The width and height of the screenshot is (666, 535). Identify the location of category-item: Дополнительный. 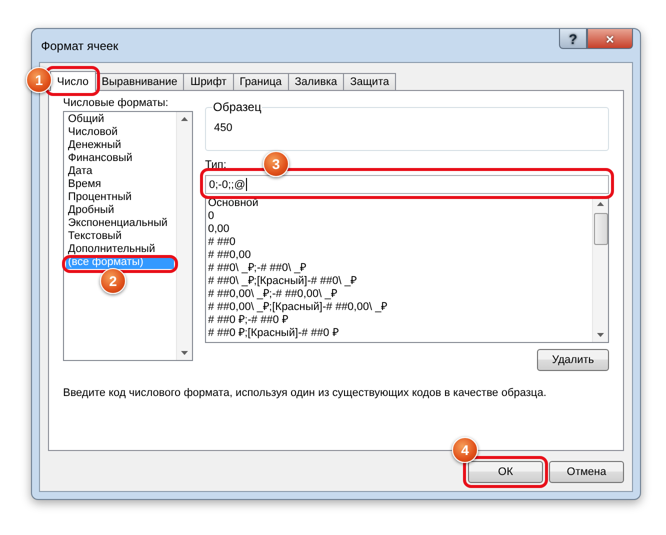
(120, 249).